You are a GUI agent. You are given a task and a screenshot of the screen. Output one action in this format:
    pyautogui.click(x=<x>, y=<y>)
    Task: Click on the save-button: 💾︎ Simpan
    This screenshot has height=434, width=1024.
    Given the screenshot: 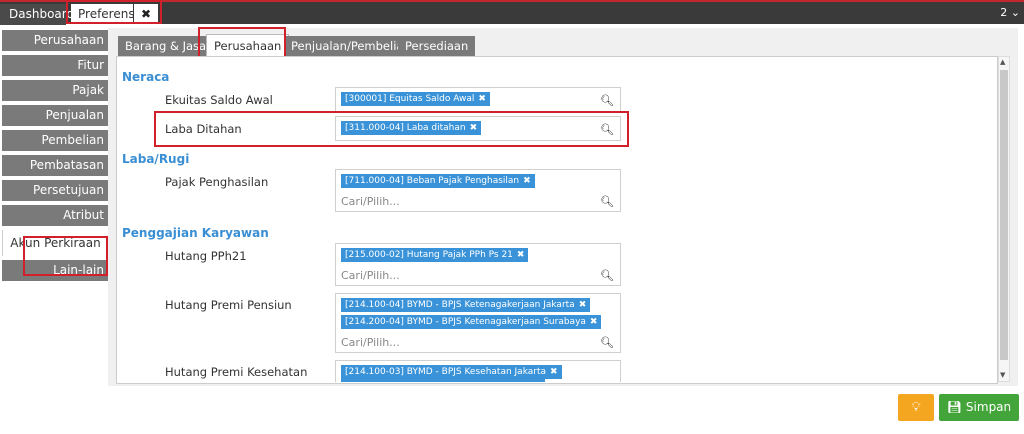 What is the action you would take?
    pyautogui.click(x=979, y=407)
    